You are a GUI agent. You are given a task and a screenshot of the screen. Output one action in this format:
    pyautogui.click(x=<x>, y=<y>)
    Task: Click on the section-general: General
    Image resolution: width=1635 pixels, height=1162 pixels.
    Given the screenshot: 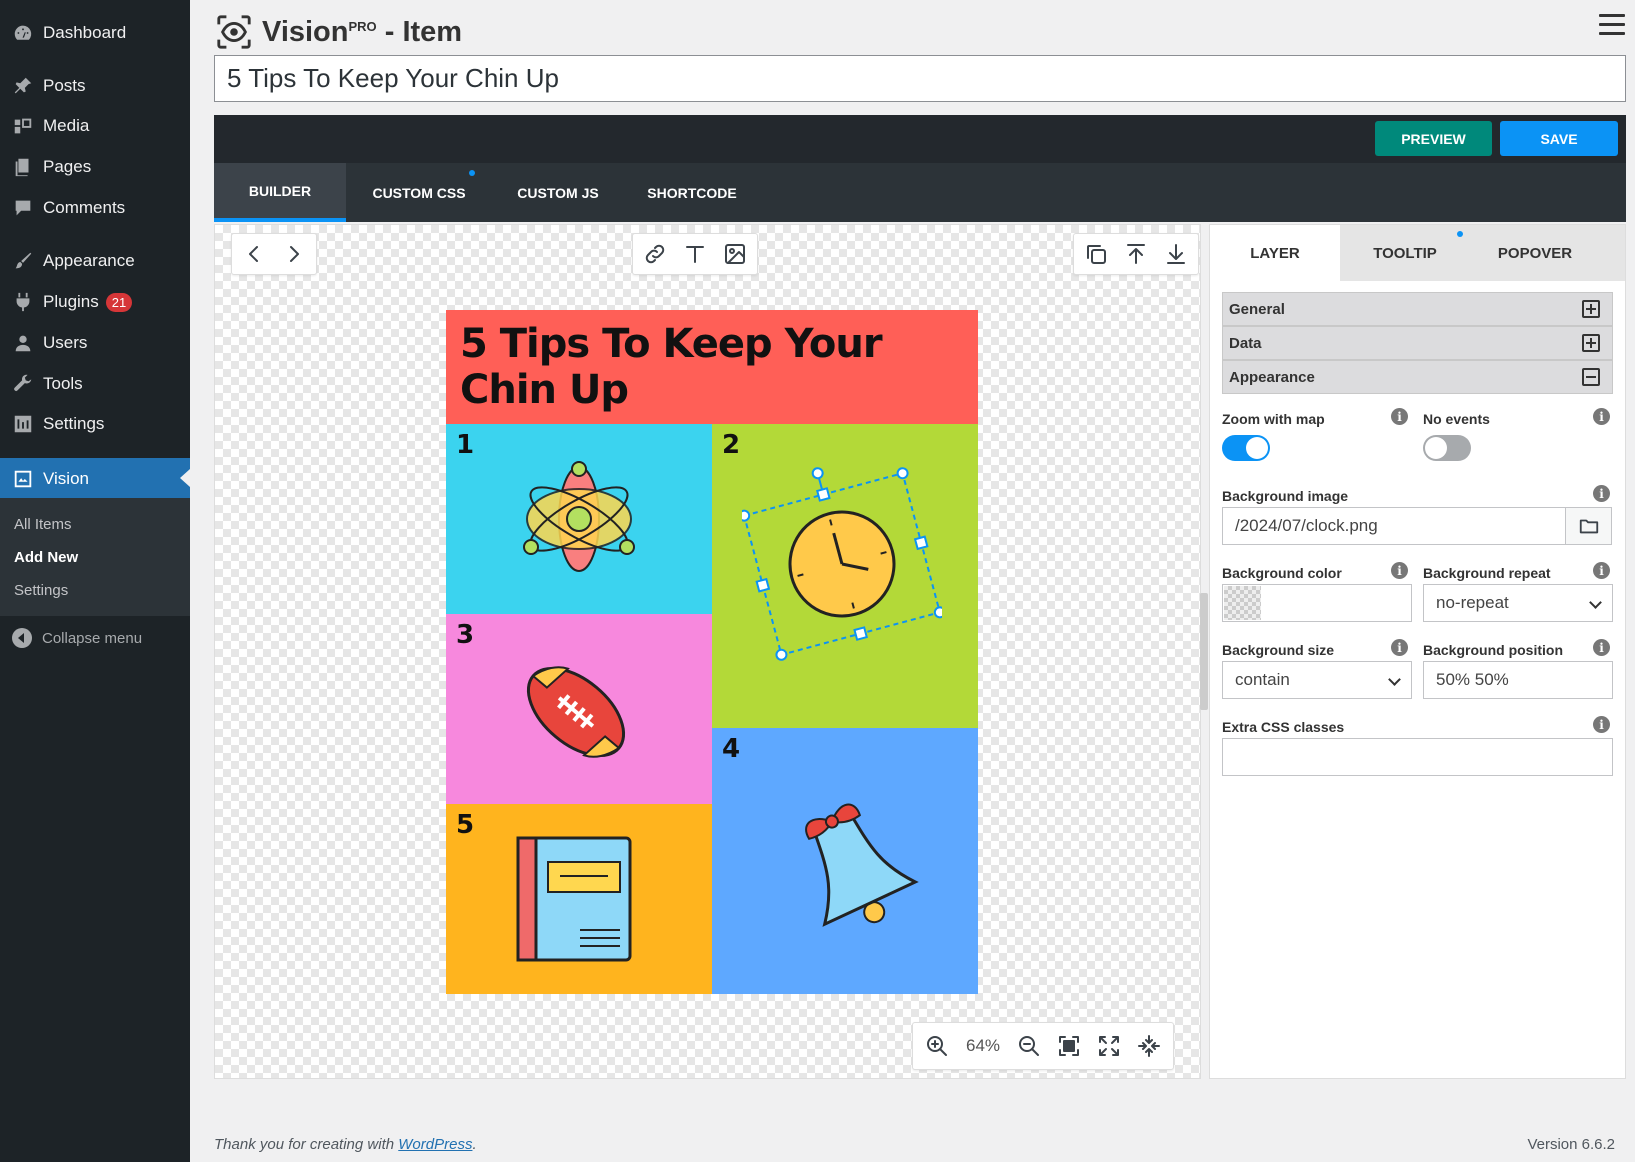 What is the action you would take?
    pyautogui.click(x=1417, y=309)
    